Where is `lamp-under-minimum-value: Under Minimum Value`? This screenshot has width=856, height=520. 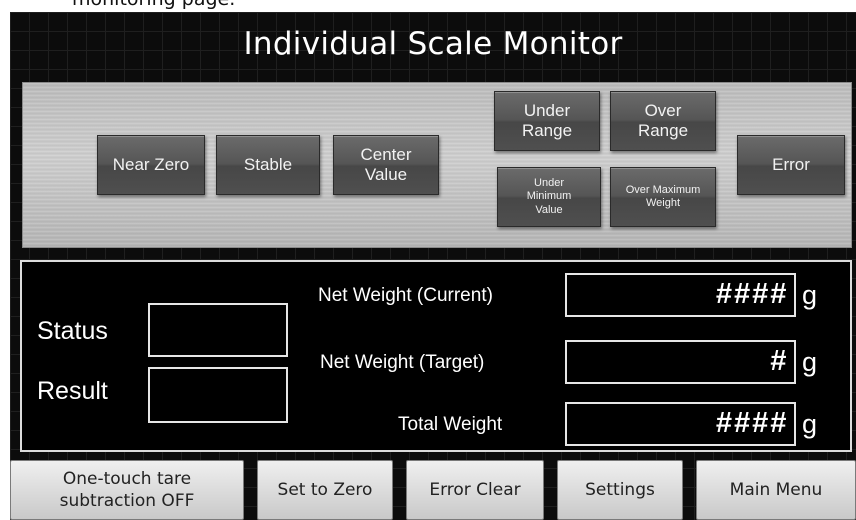 lamp-under-minimum-value: Under Minimum Value is located at coordinates (549, 197).